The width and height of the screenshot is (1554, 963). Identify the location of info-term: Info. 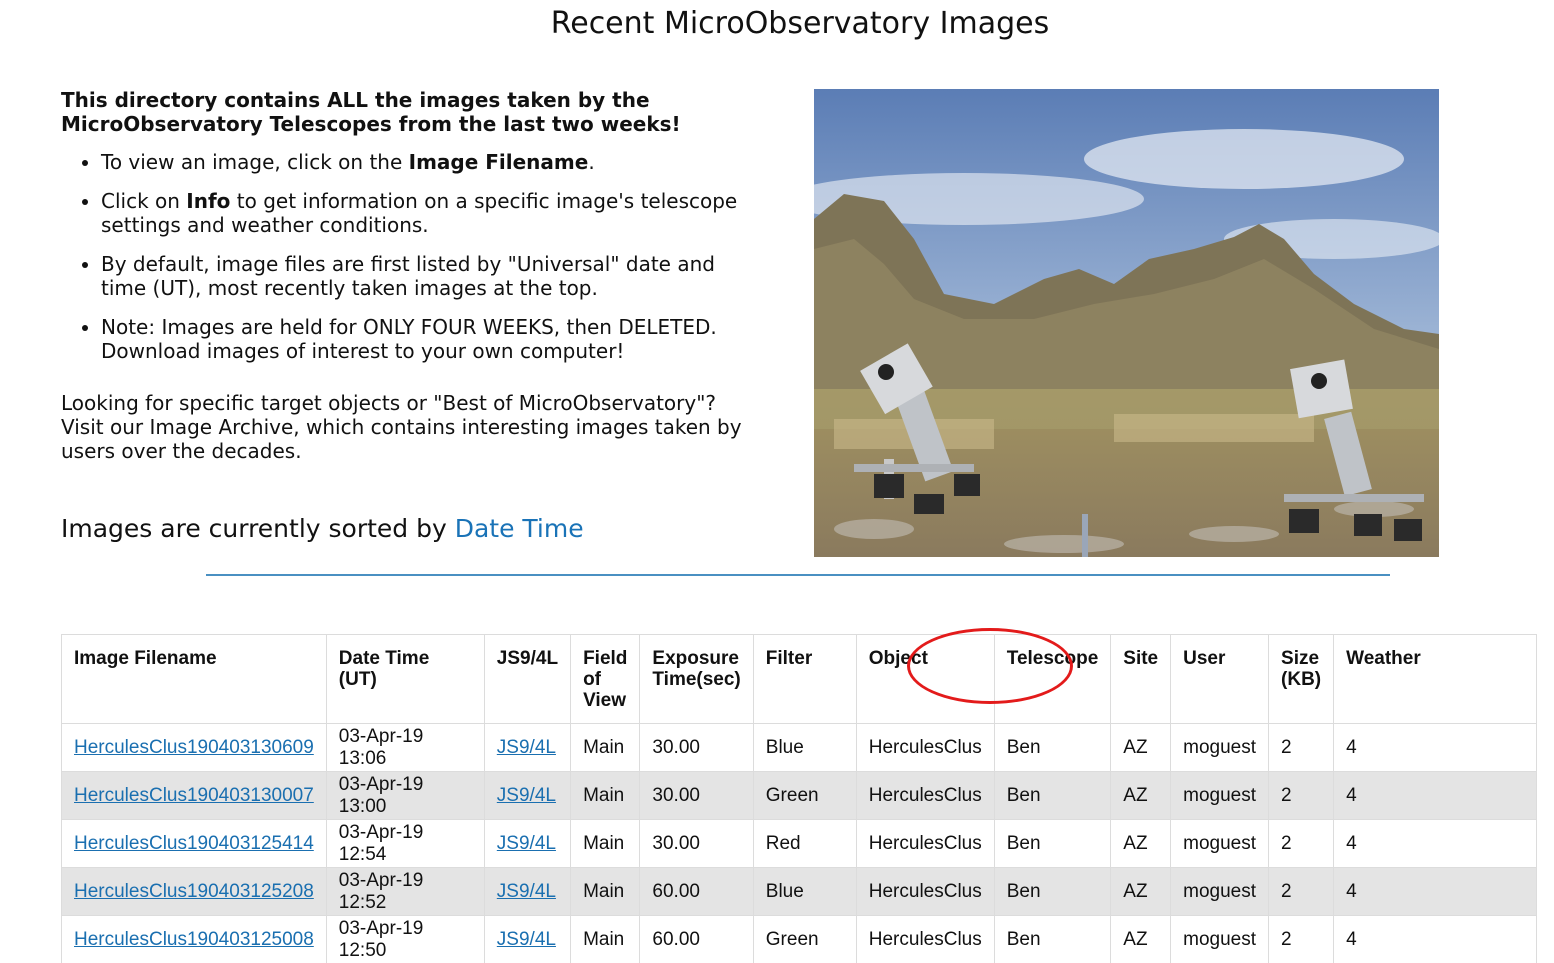
(208, 201).